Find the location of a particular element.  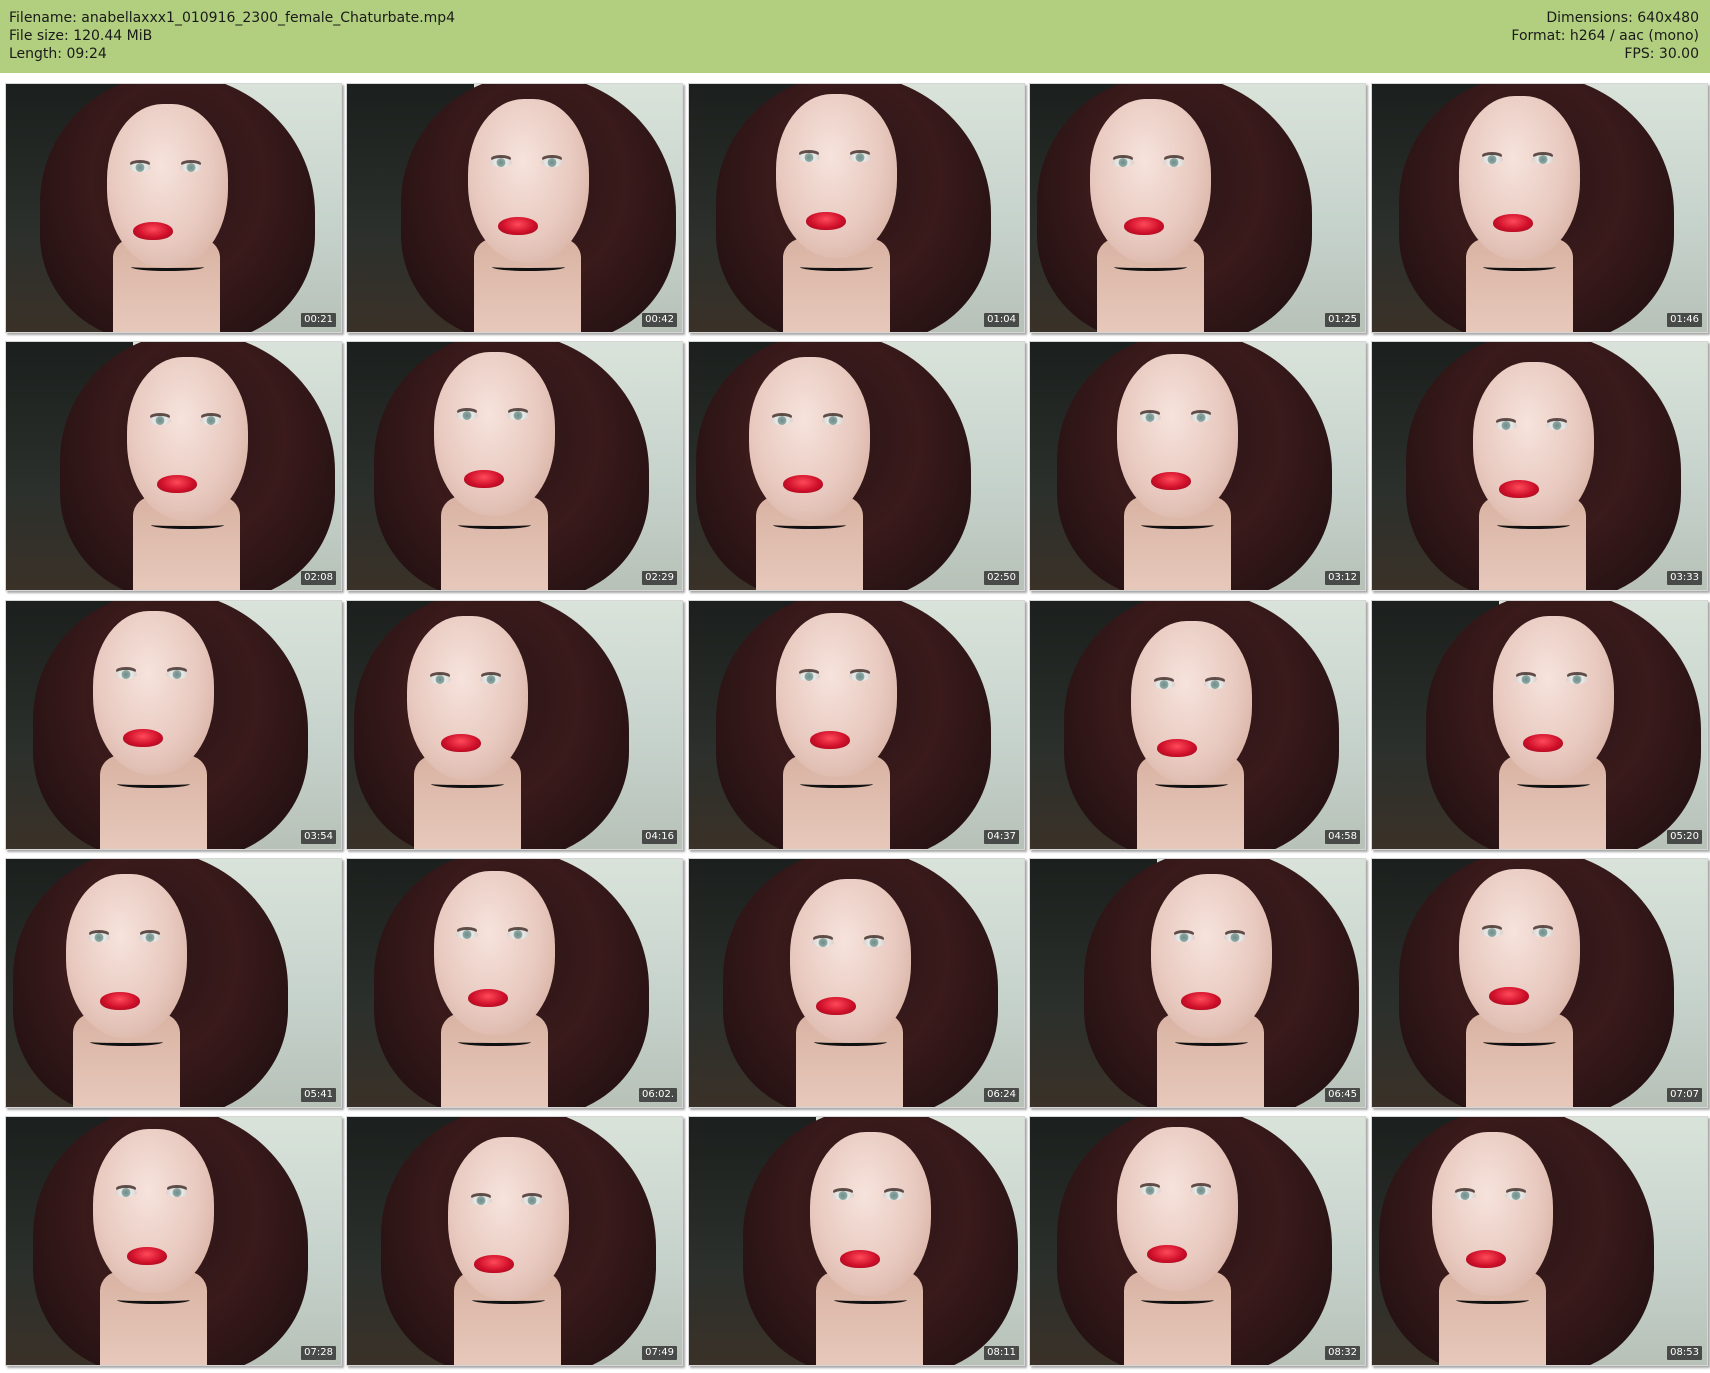

video-thumbnail: 03:54 is located at coordinates (173, 725).